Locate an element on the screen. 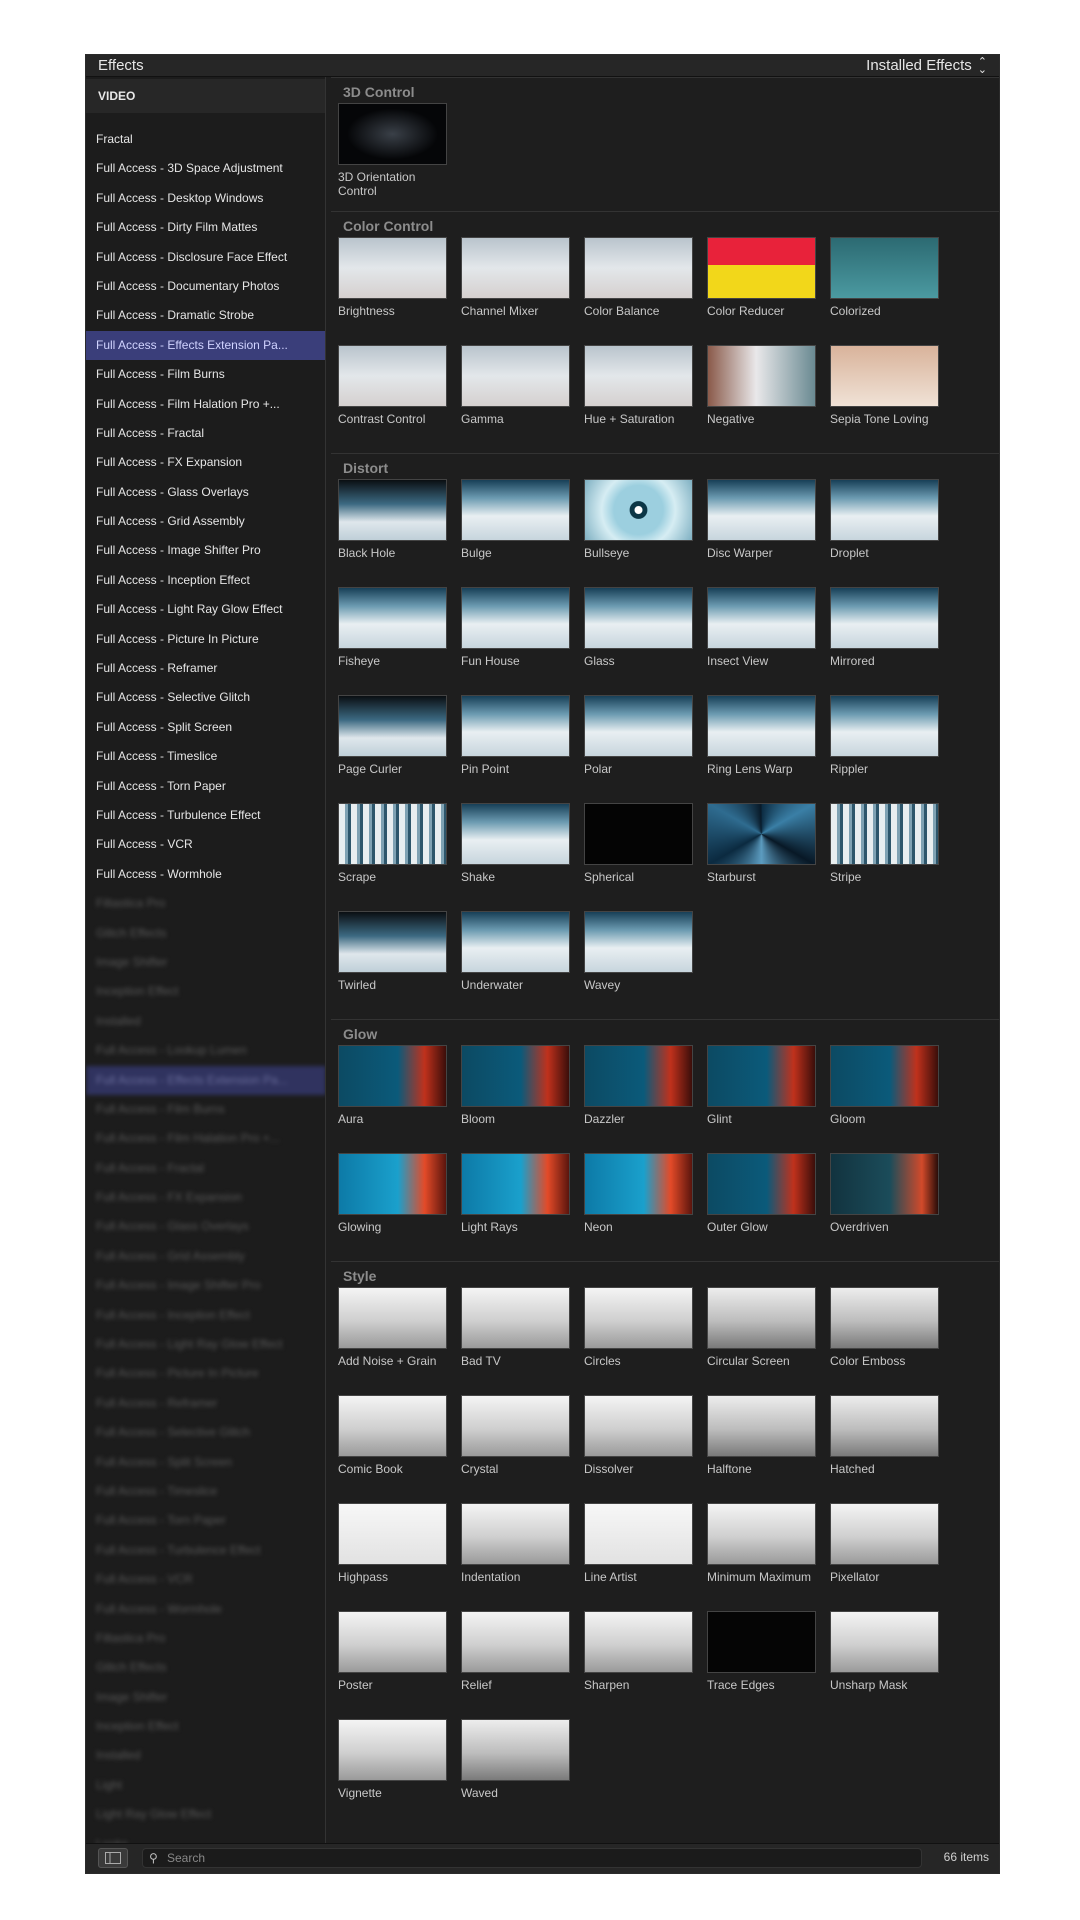 This screenshot has width=1080, height=1920. effect-tile: Circles is located at coordinates (645, 1341).